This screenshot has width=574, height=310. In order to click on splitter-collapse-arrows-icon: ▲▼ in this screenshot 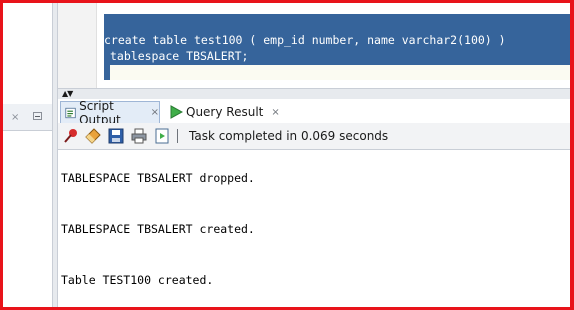, I will do `click(67, 94)`.